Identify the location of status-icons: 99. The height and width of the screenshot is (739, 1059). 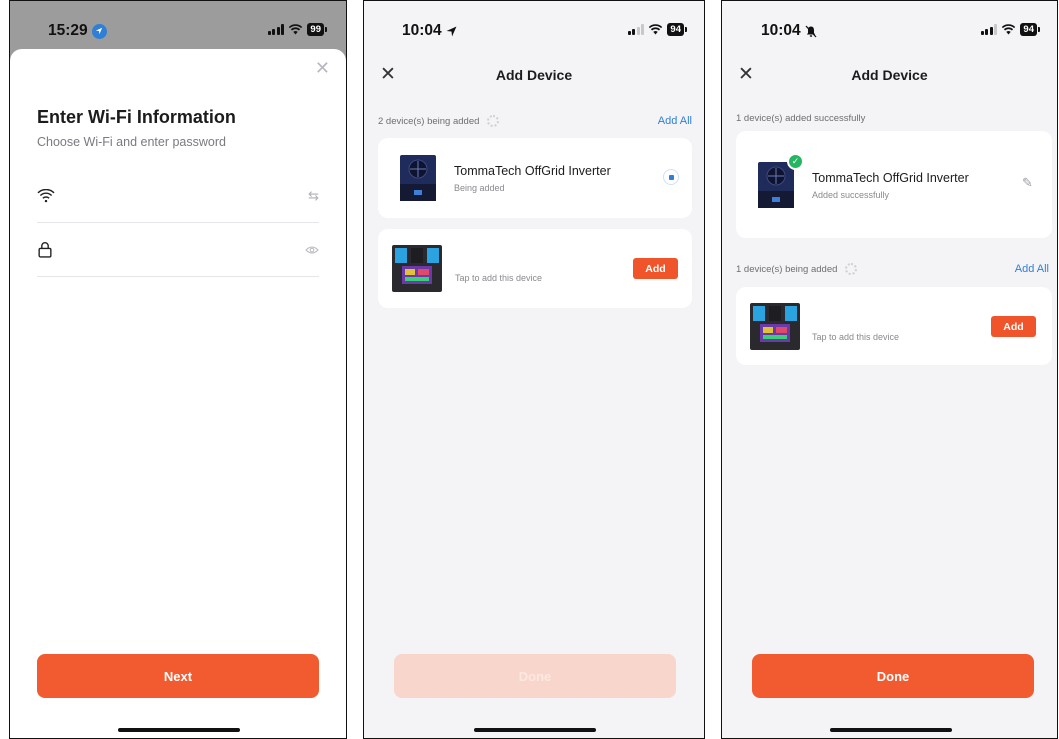
(297, 29).